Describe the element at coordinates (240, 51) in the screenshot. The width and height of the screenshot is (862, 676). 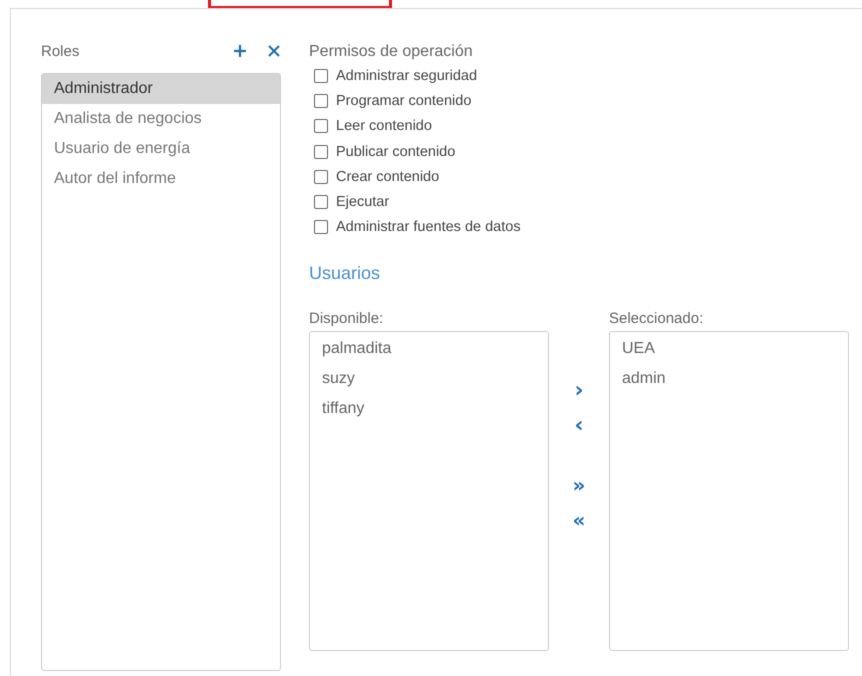
I see `add-icon` at that location.